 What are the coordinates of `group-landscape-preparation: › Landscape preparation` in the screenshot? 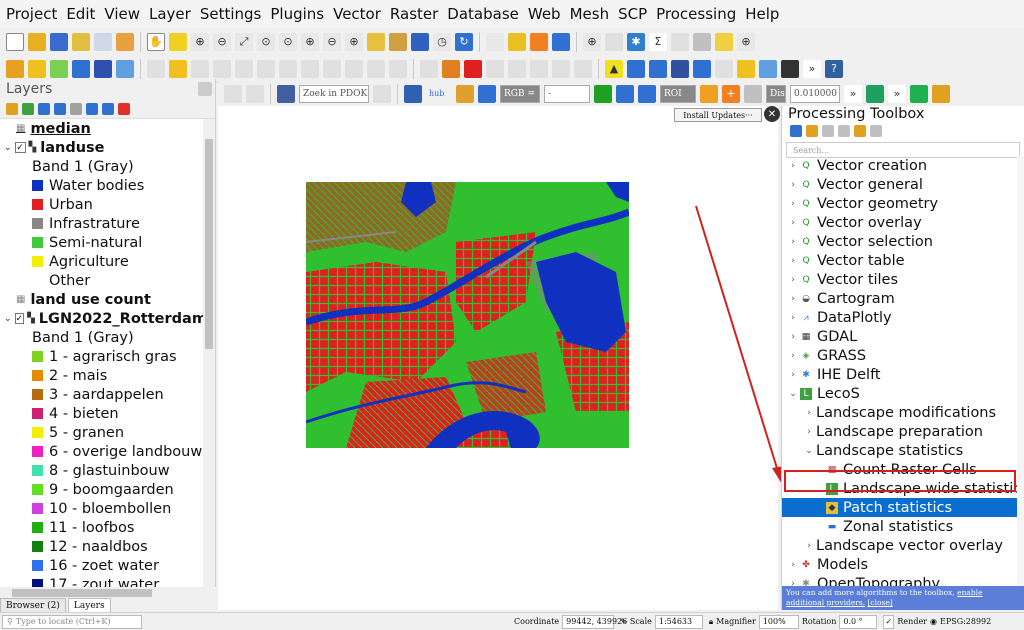 It's located at (900, 431).